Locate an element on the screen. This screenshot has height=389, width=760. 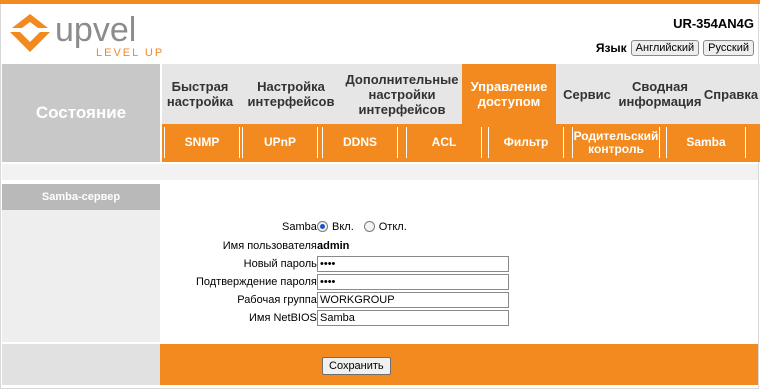
samba-off-label: Откл. is located at coordinates (392, 226).